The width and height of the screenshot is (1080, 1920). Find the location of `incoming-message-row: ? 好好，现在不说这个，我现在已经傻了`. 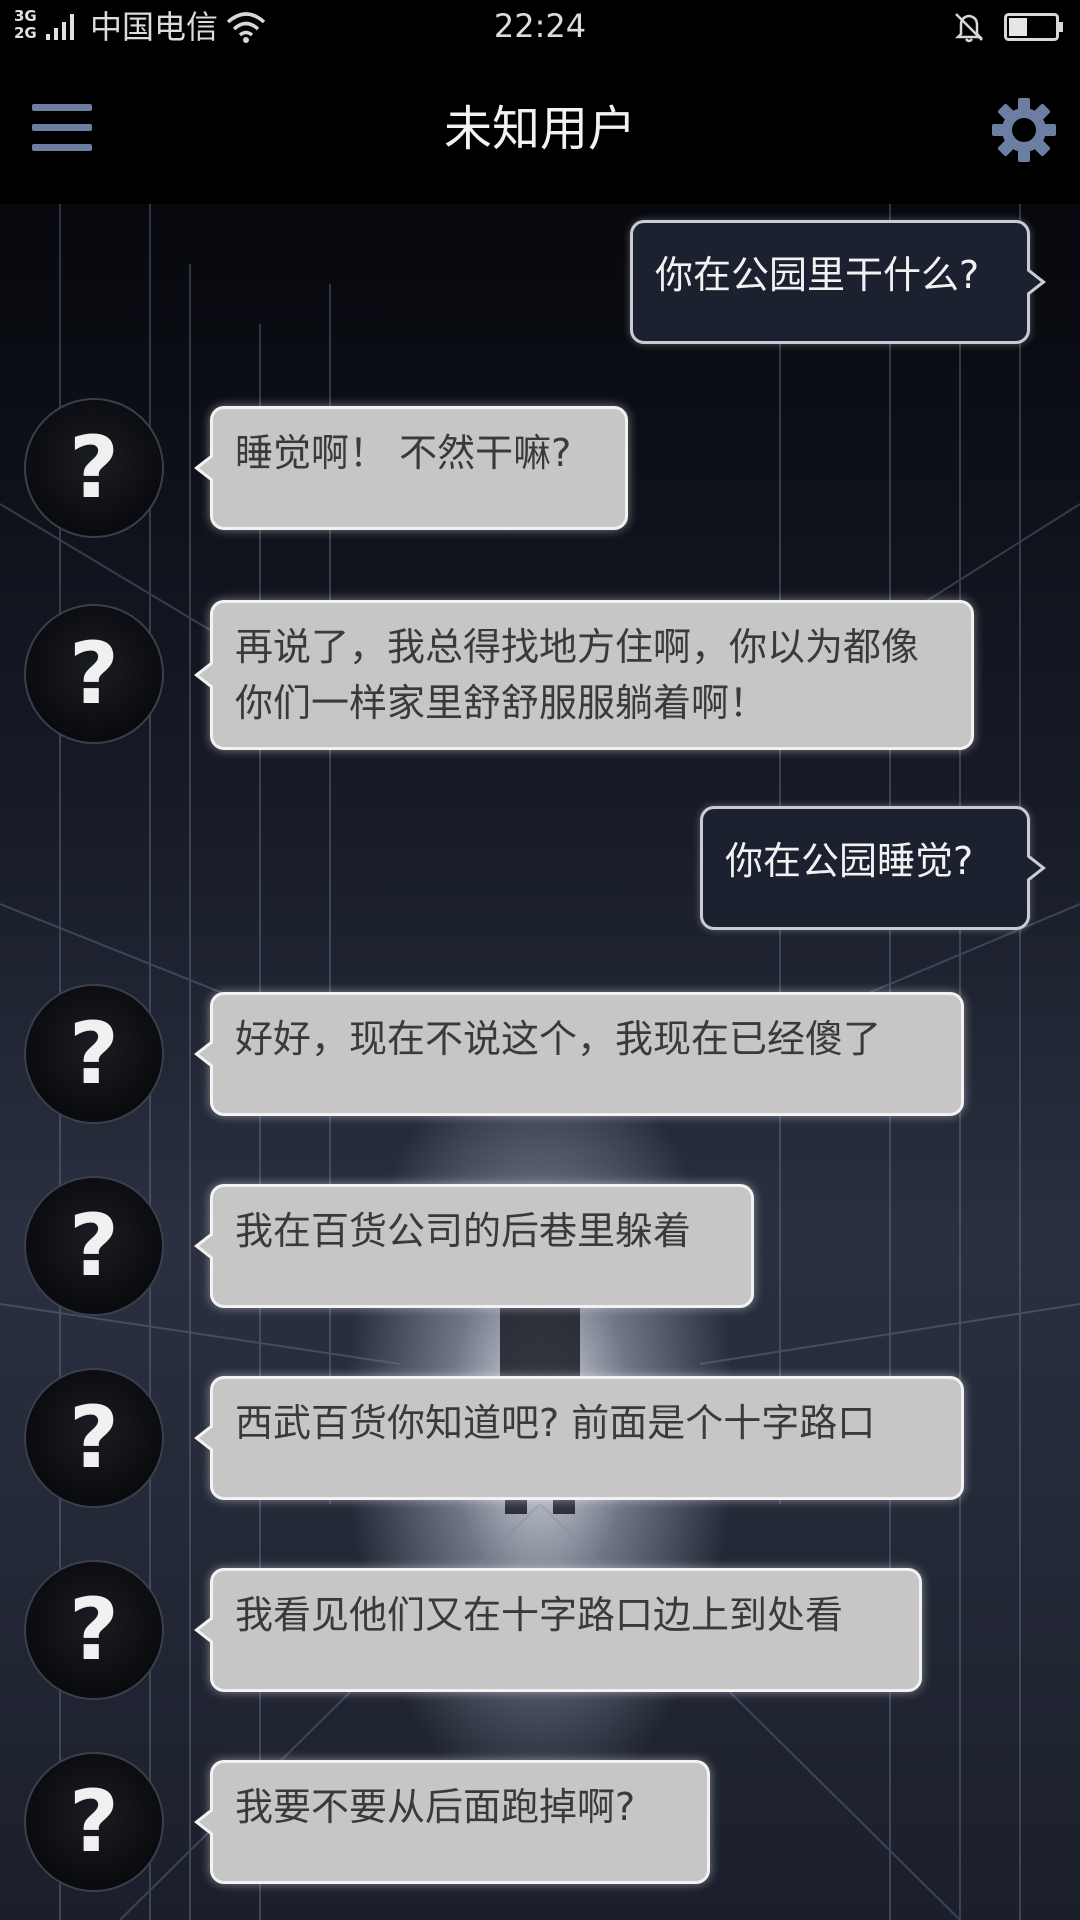

incoming-message-row: ? 好好，现在不说这个，我现在已经傻了 is located at coordinates (540, 1058).